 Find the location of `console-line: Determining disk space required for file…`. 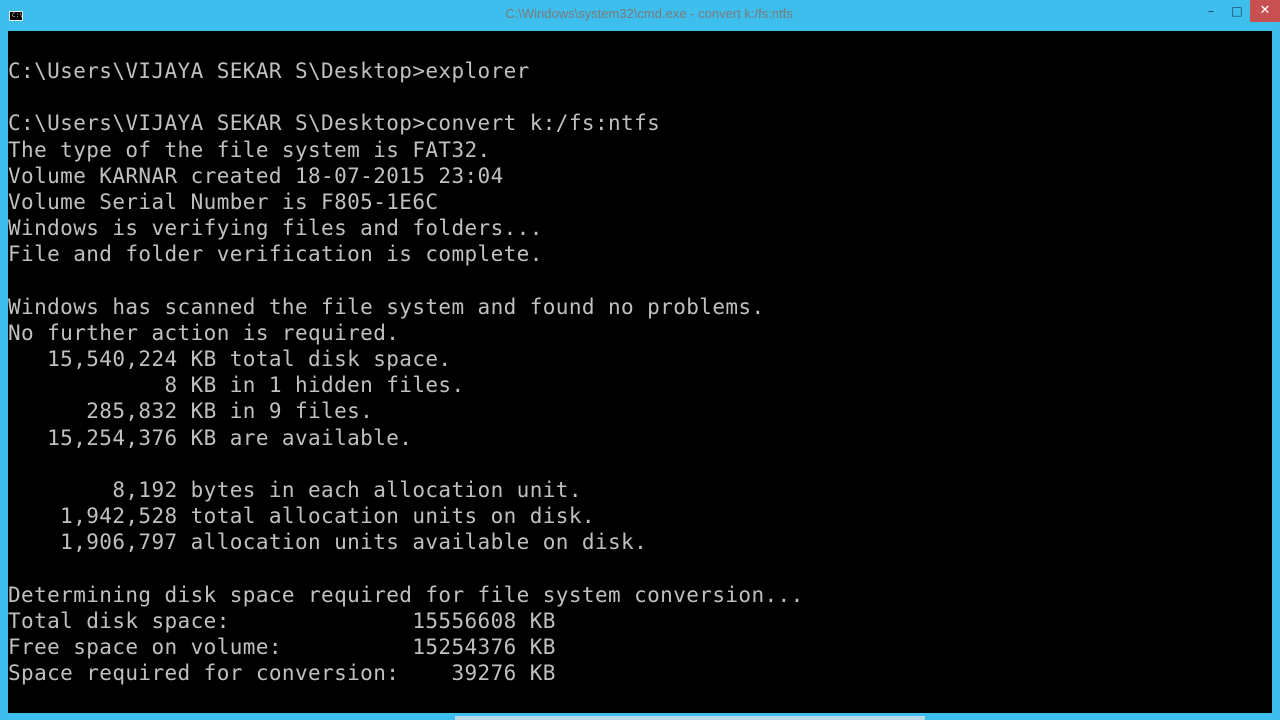

console-line: Determining disk space required for file… is located at coordinates (406, 594).